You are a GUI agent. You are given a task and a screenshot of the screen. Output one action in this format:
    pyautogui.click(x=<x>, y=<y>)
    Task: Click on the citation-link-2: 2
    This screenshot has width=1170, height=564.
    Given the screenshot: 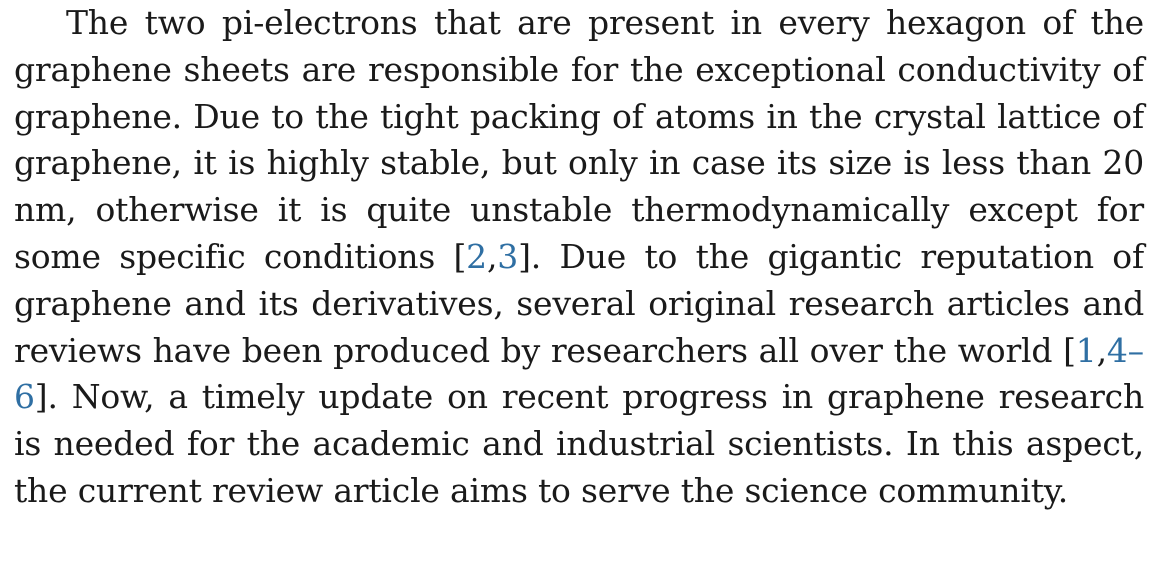 What is the action you would take?
    pyautogui.click(x=476, y=256)
    